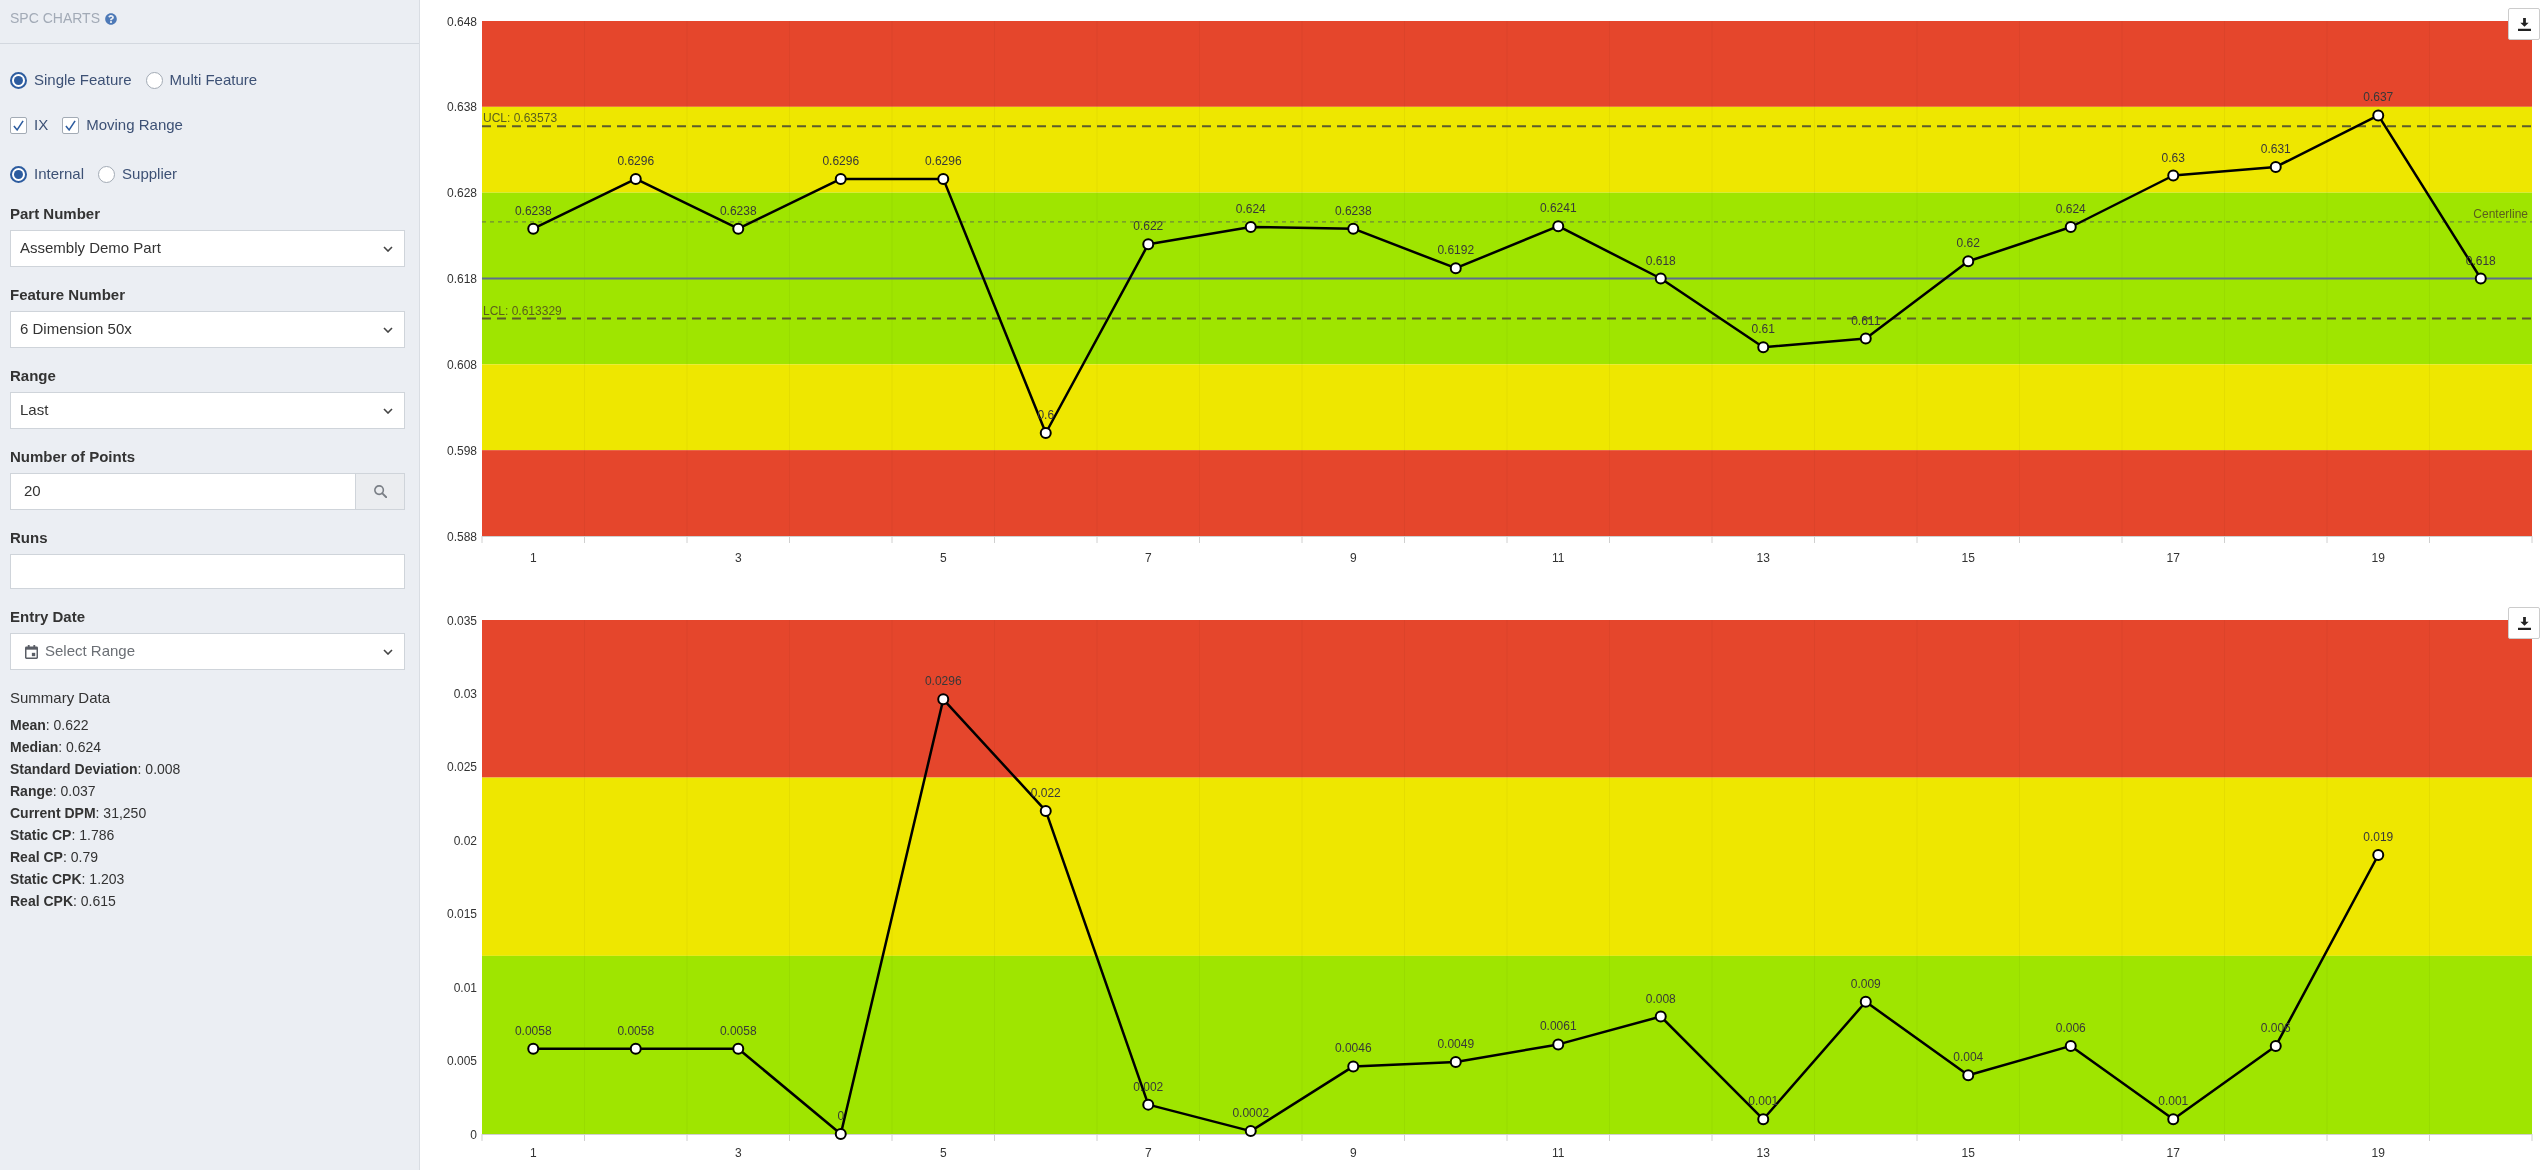 The image size is (2545, 1170). Describe the element at coordinates (461, 193) in the screenshot. I see `axis-label: 0.628` at that location.